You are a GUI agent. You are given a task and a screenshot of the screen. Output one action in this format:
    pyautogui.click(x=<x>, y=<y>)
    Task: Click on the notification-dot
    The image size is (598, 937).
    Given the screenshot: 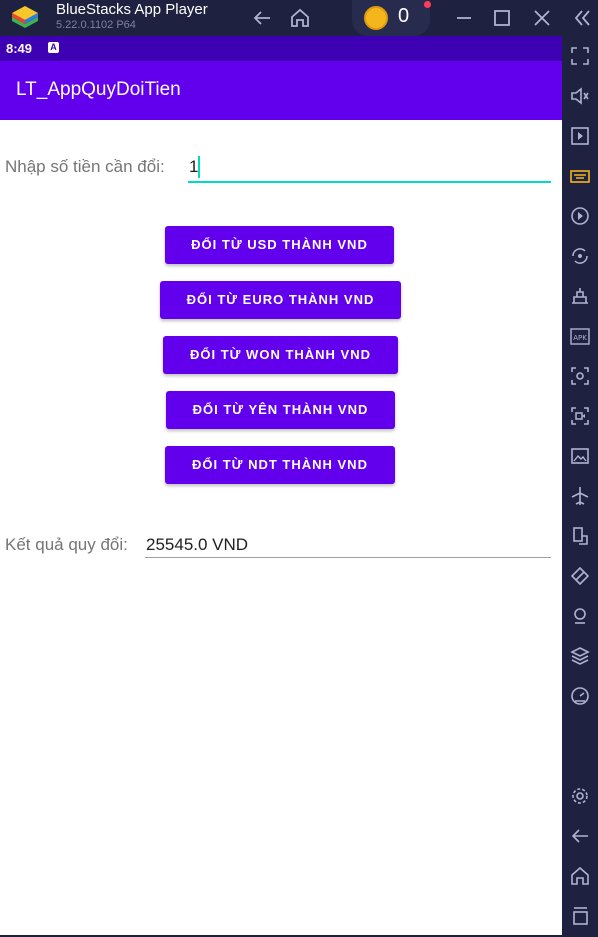 What is the action you would take?
    pyautogui.click(x=427, y=4)
    